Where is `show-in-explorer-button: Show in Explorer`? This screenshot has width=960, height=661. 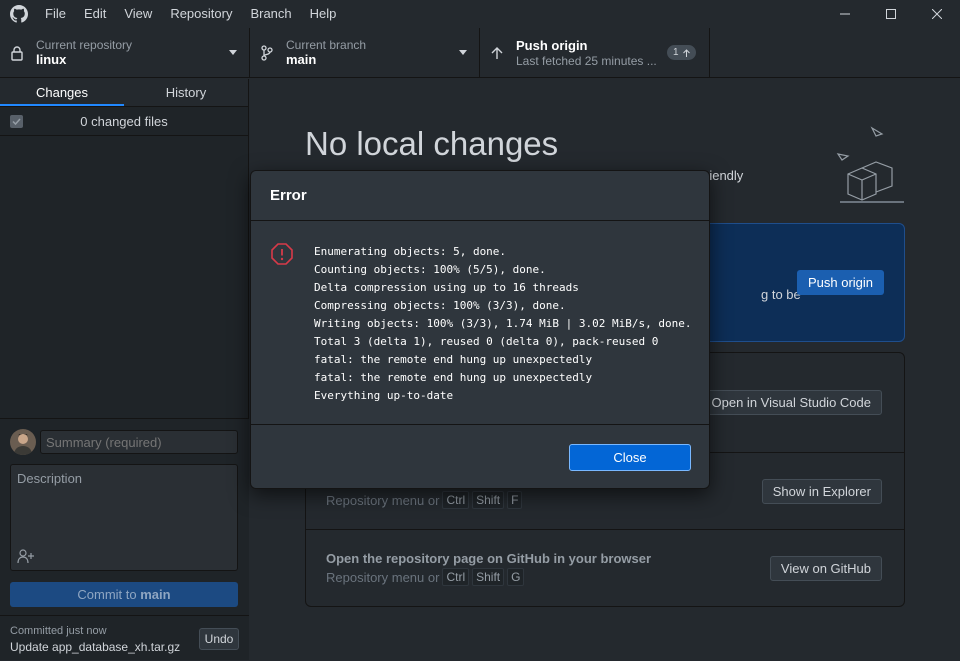
show-in-explorer-button: Show in Explorer is located at coordinates (821, 491).